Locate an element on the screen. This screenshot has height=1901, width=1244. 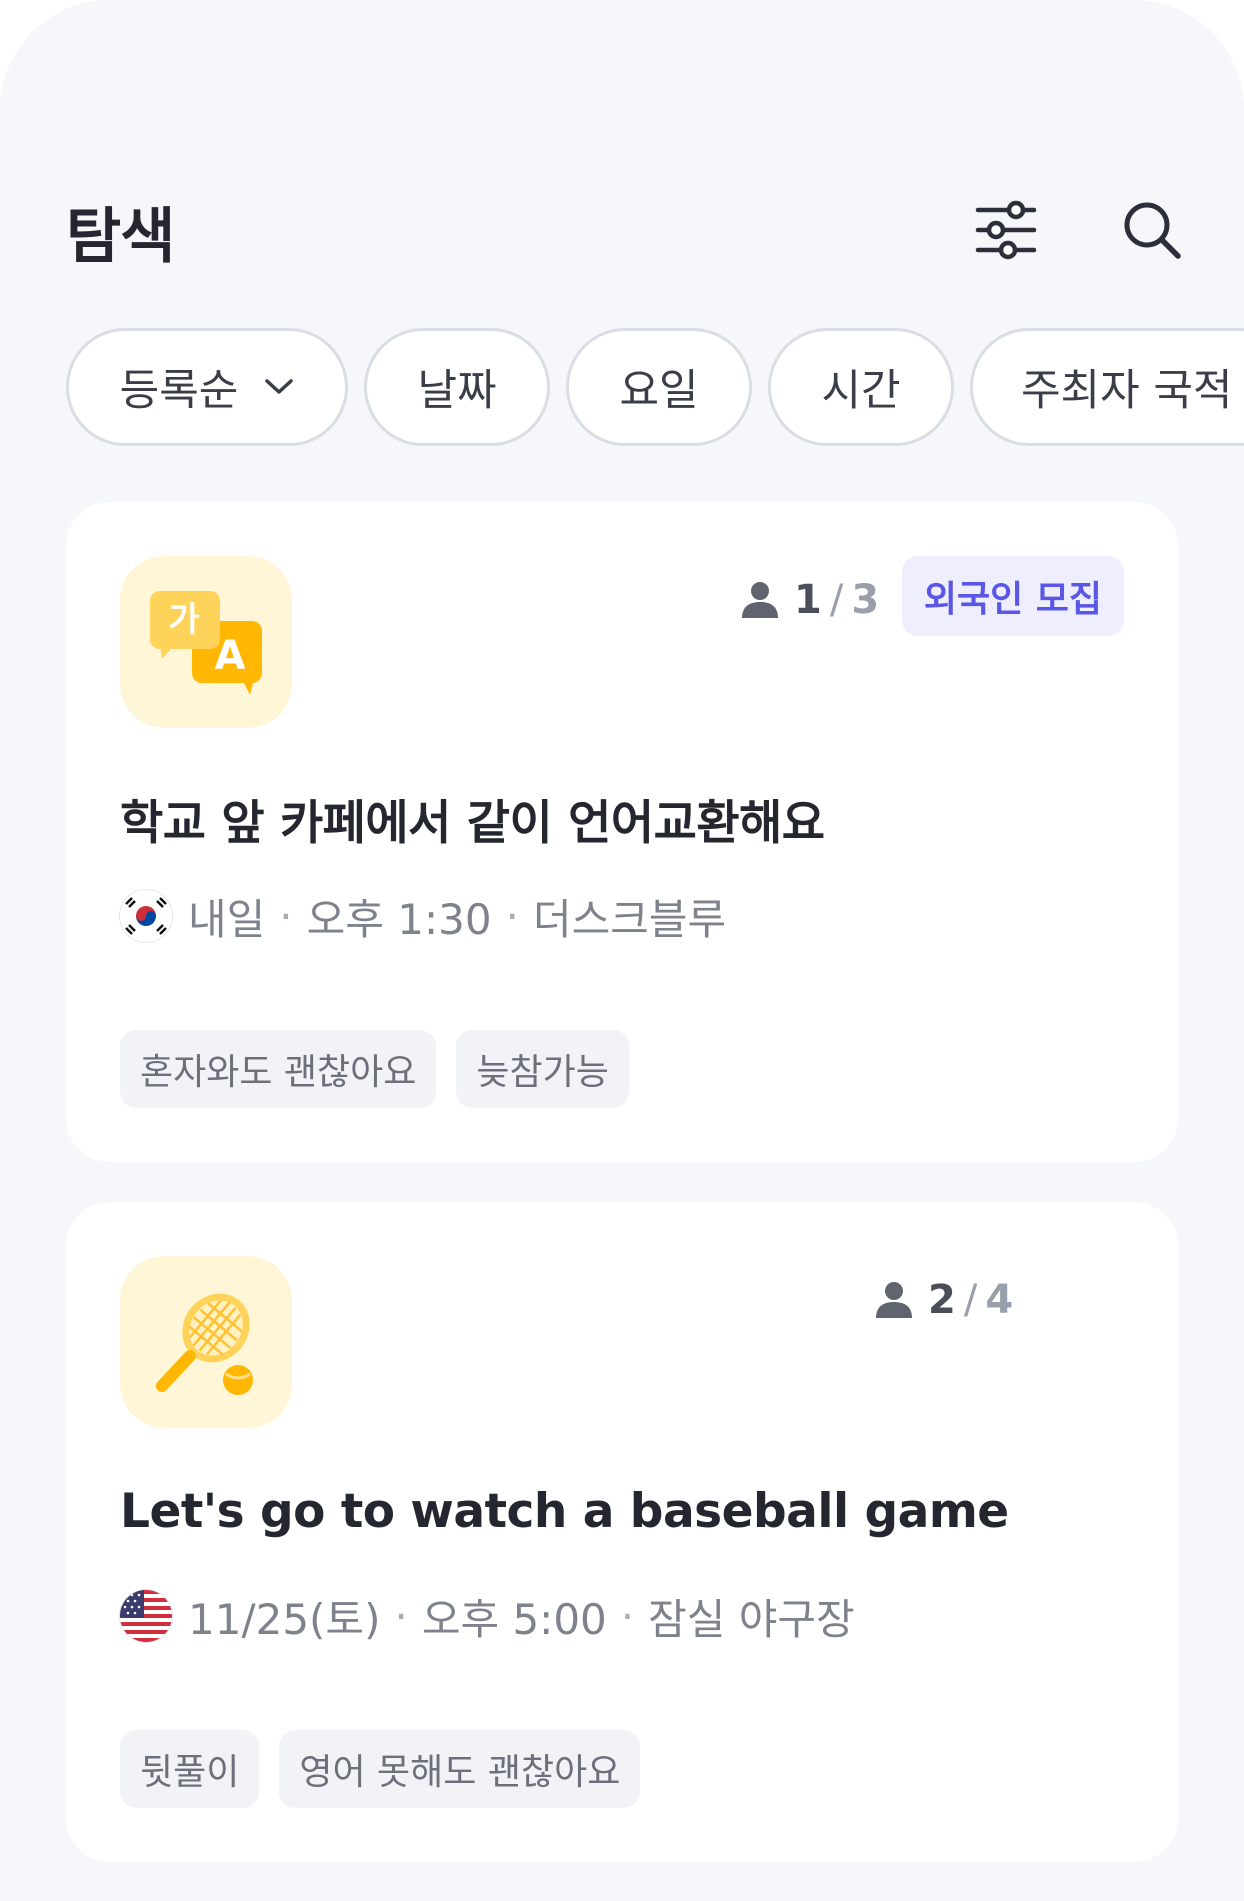
member-max: 4 is located at coordinates (999, 1300).